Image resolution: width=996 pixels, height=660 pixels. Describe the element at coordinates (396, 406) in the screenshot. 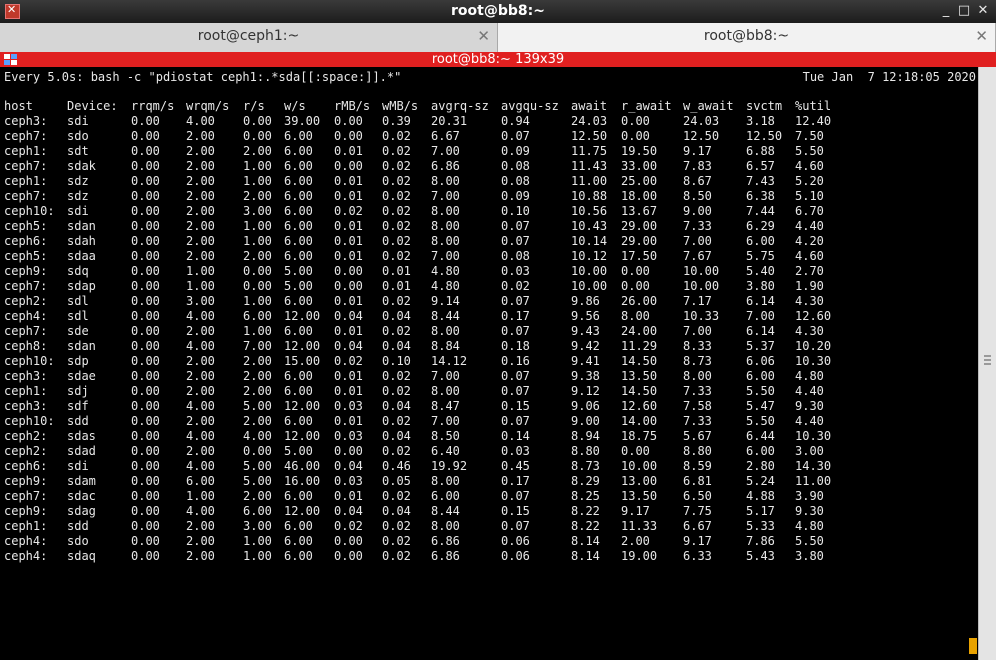

I see `table-cell: 0.04` at that location.